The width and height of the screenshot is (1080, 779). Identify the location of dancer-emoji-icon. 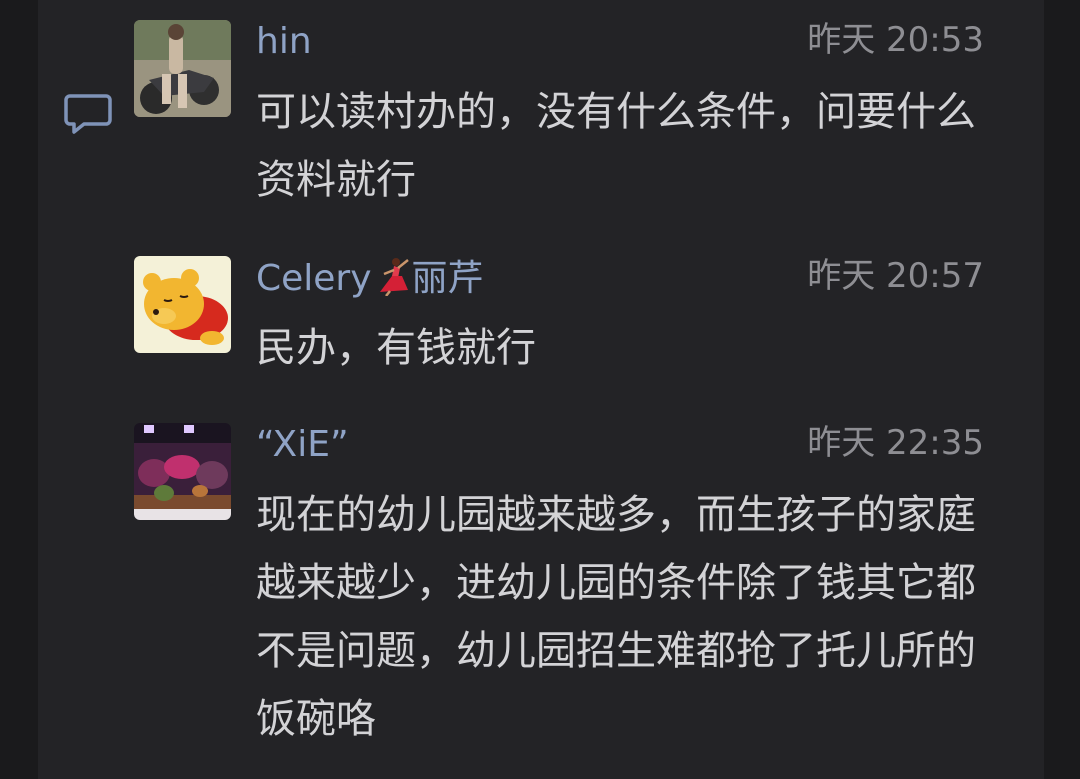
(394, 277).